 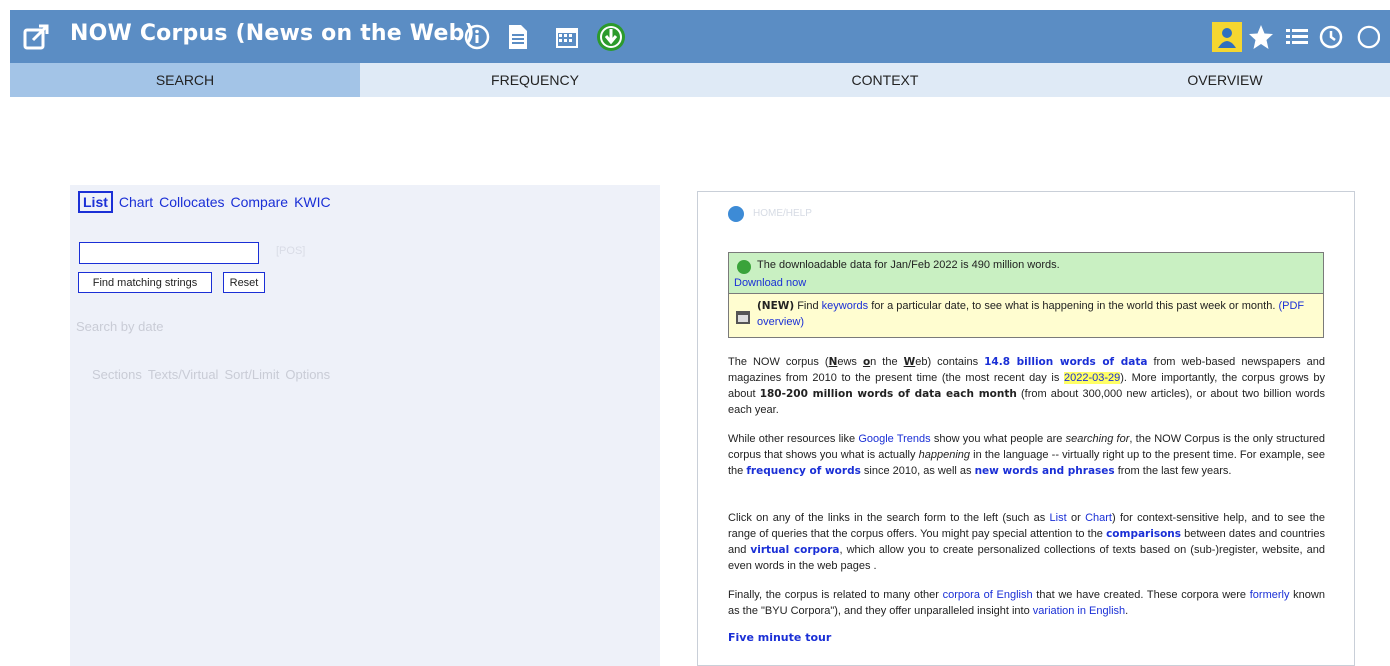 I want to click on download-small-icon, so click(x=744, y=267).